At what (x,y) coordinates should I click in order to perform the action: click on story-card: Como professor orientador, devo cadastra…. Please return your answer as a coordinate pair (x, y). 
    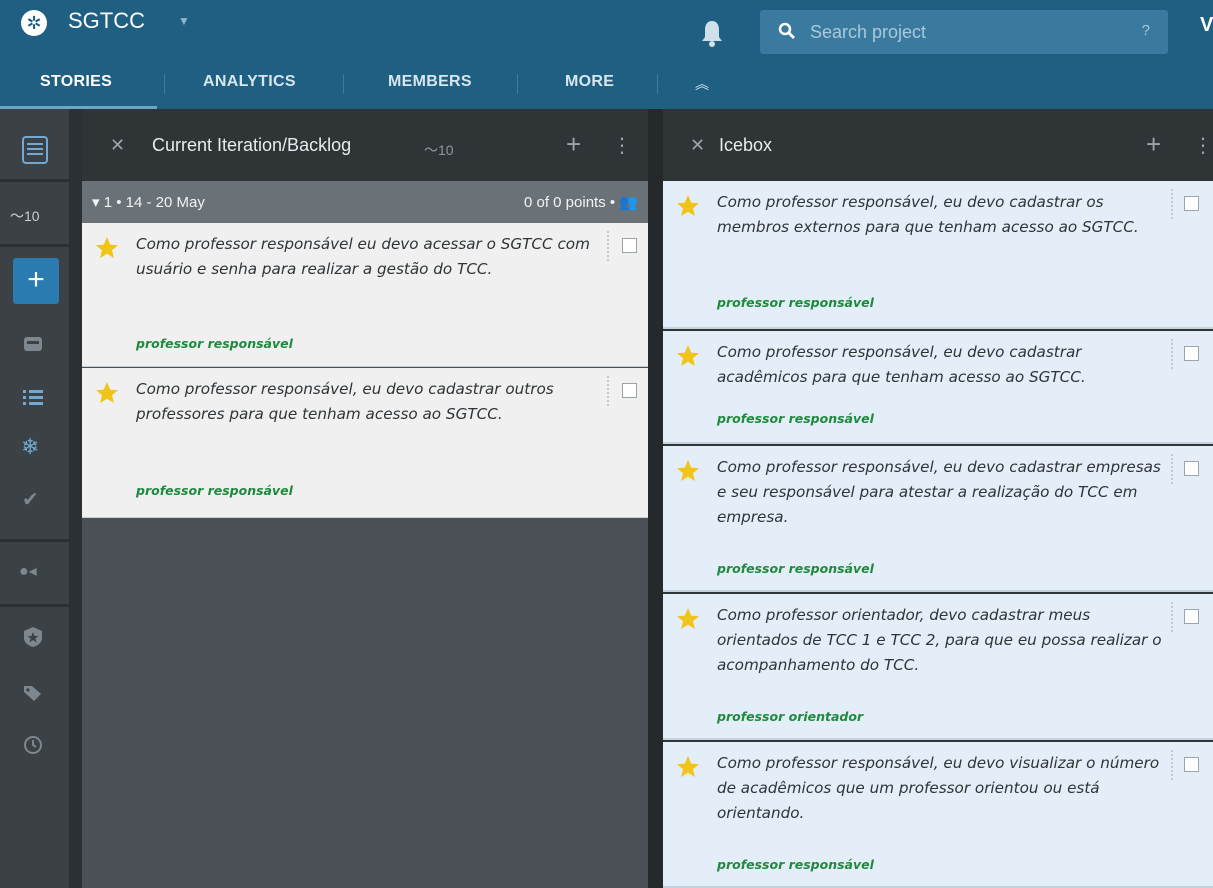
    Looking at the image, I should click on (938, 667).